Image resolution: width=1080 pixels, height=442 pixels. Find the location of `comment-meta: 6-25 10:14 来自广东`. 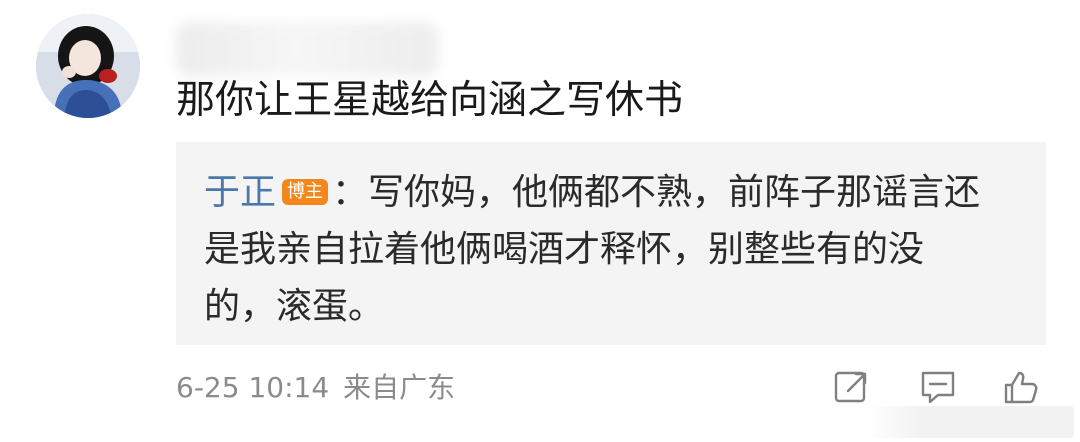

comment-meta: 6-25 10:14 来自广东 is located at coordinates (315, 388).